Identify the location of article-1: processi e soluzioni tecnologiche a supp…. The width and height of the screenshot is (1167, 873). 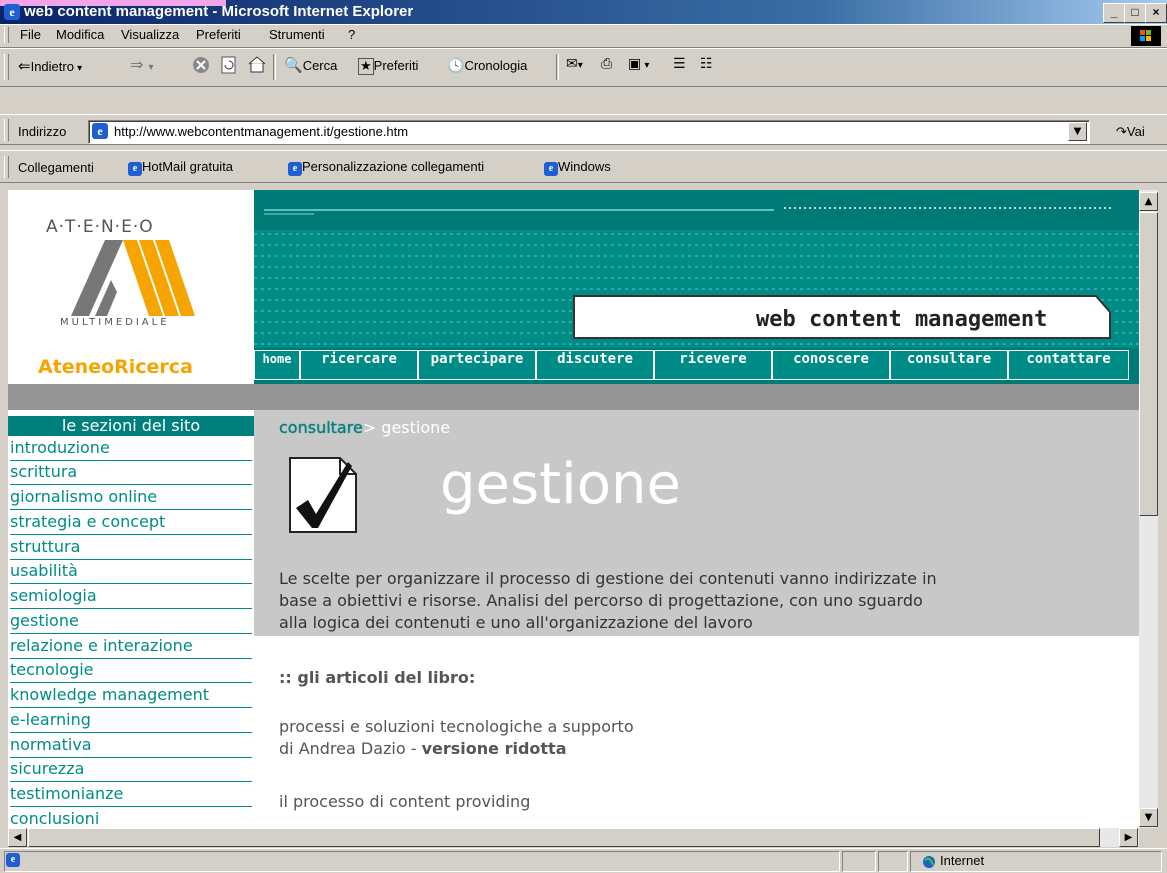
(456, 738).